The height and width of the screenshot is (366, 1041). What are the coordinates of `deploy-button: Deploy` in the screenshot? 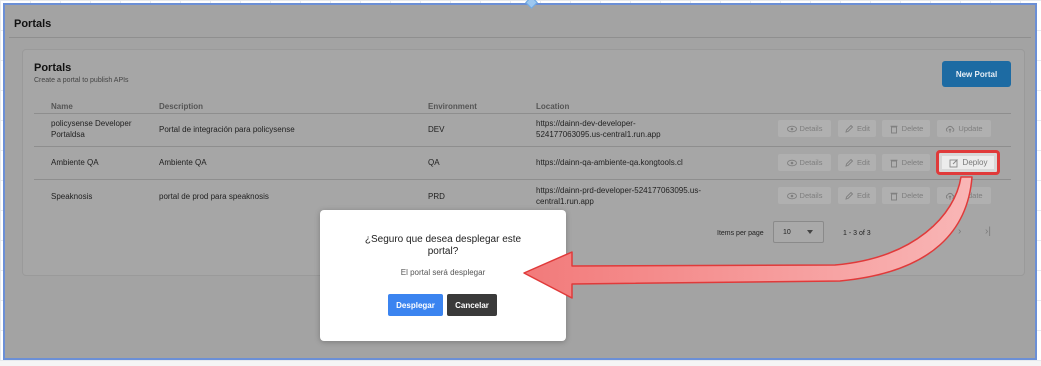 It's located at (968, 162).